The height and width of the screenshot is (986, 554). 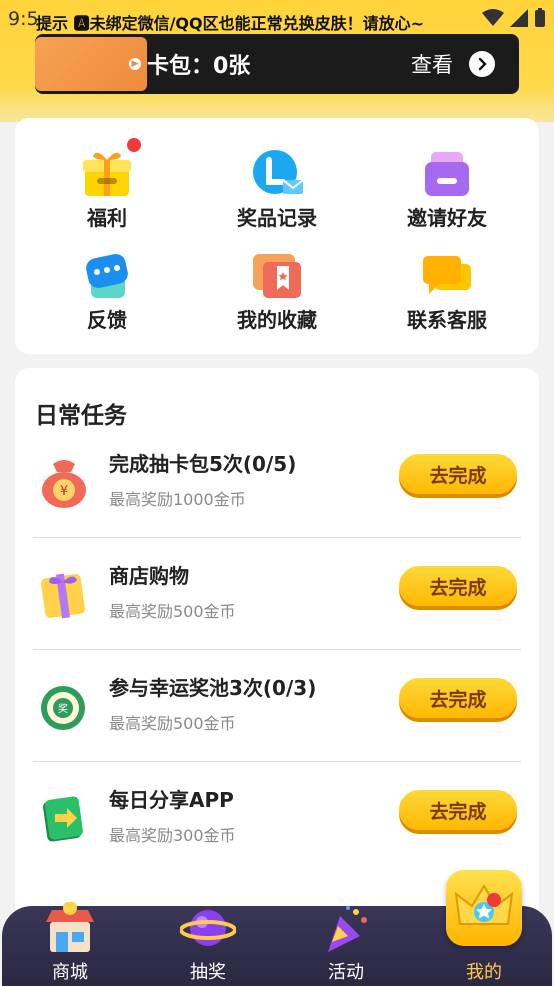 I want to click on nav-lottery: 抽奖, so click(x=208, y=946).